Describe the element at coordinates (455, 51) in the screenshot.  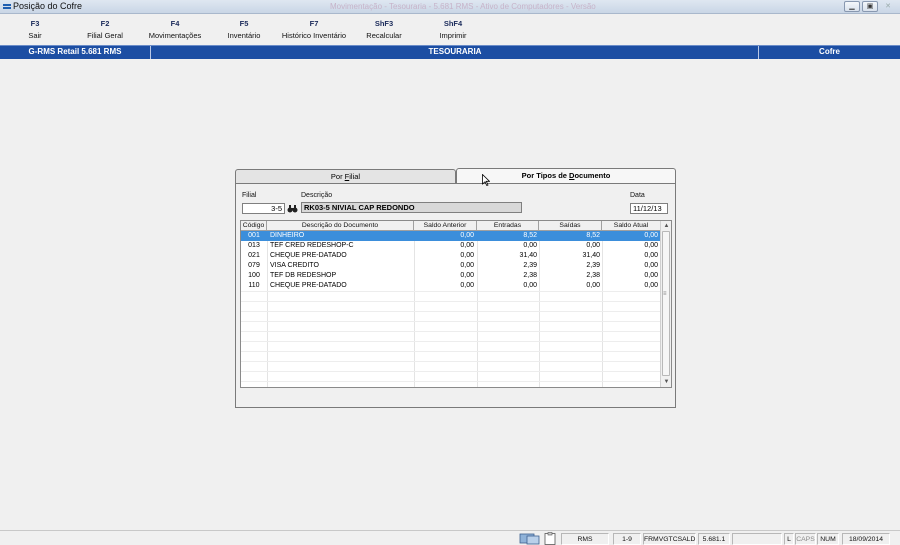
I see `module-title: TESOURARIA` at that location.